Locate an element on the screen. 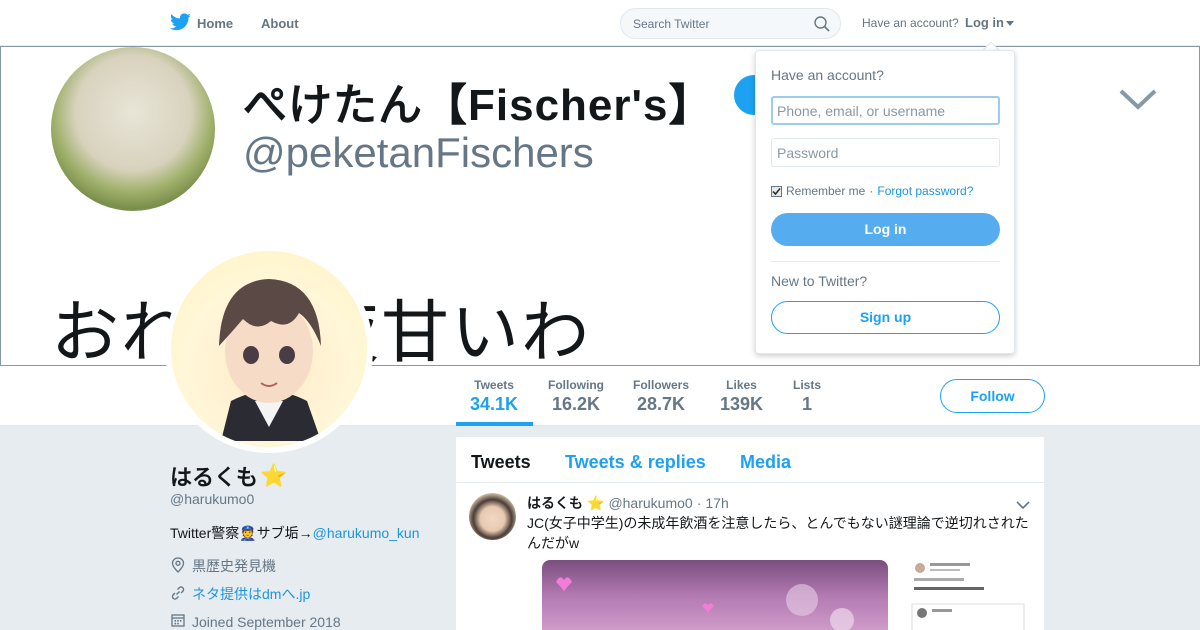  profile-bio: Twitter警察👮サブ垢→@harukumo_kun is located at coordinates (295, 533).